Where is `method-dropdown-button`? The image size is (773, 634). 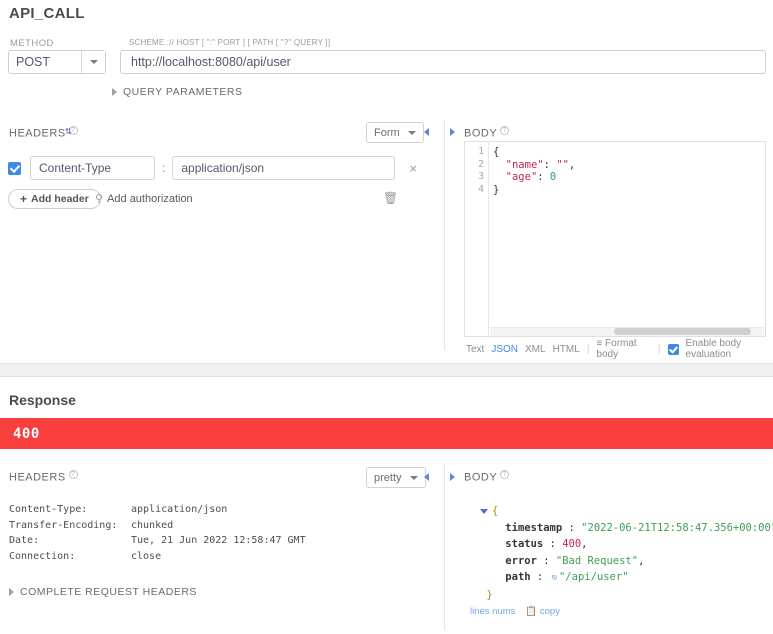
method-dropdown-button is located at coordinates (93, 62).